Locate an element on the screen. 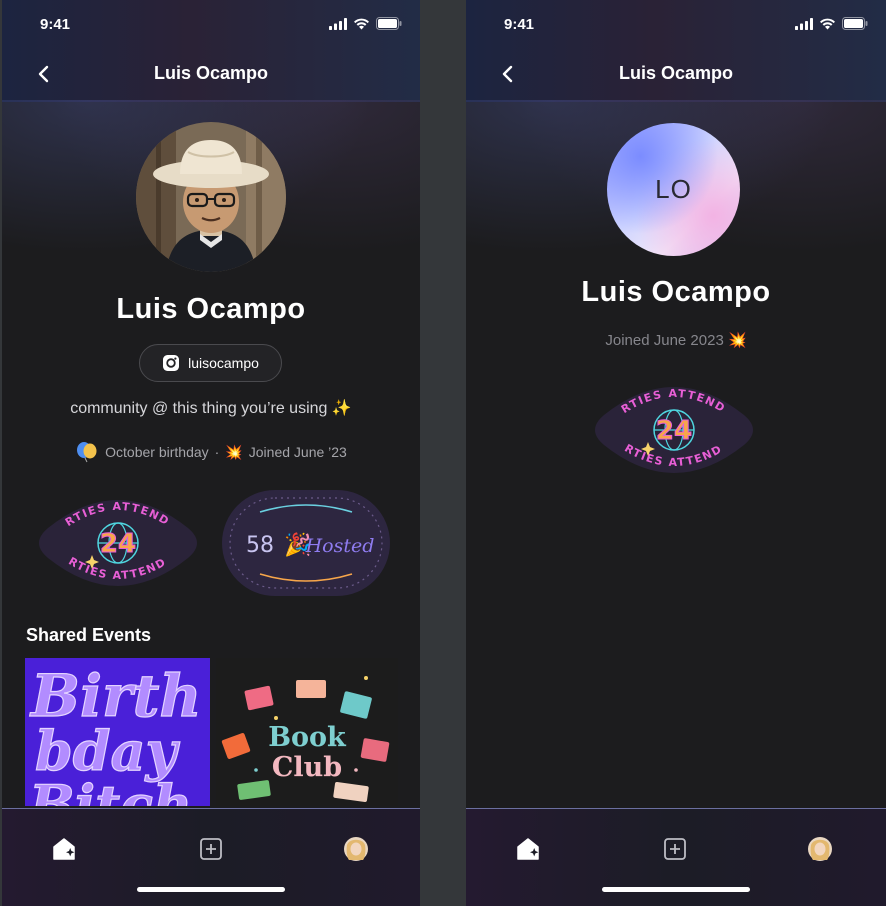 Image resolution: width=886 pixels, height=906 pixels. hosted-count: 58 is located at coordinates (260, 545).